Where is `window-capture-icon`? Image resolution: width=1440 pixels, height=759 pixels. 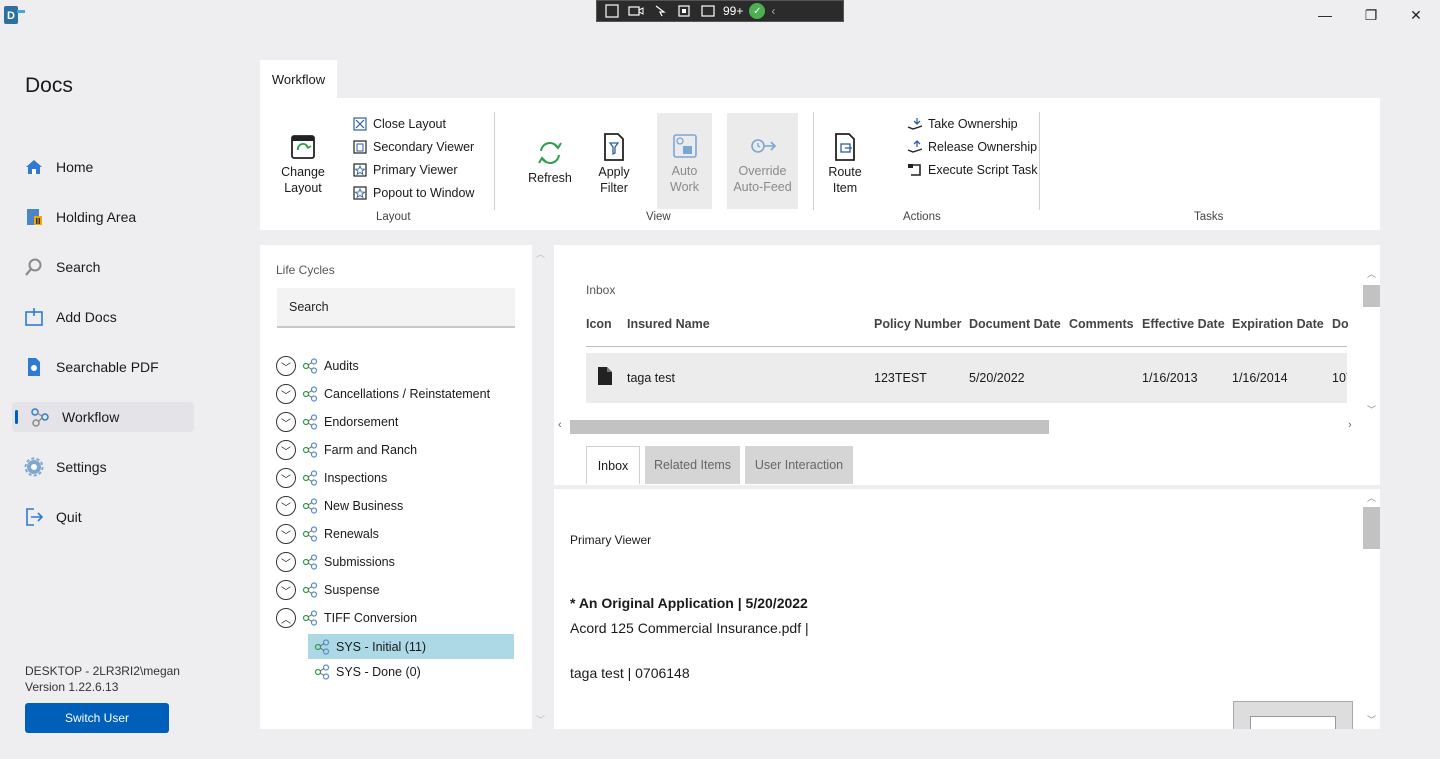
window-capture-icon is located at coordinates (708, 11).